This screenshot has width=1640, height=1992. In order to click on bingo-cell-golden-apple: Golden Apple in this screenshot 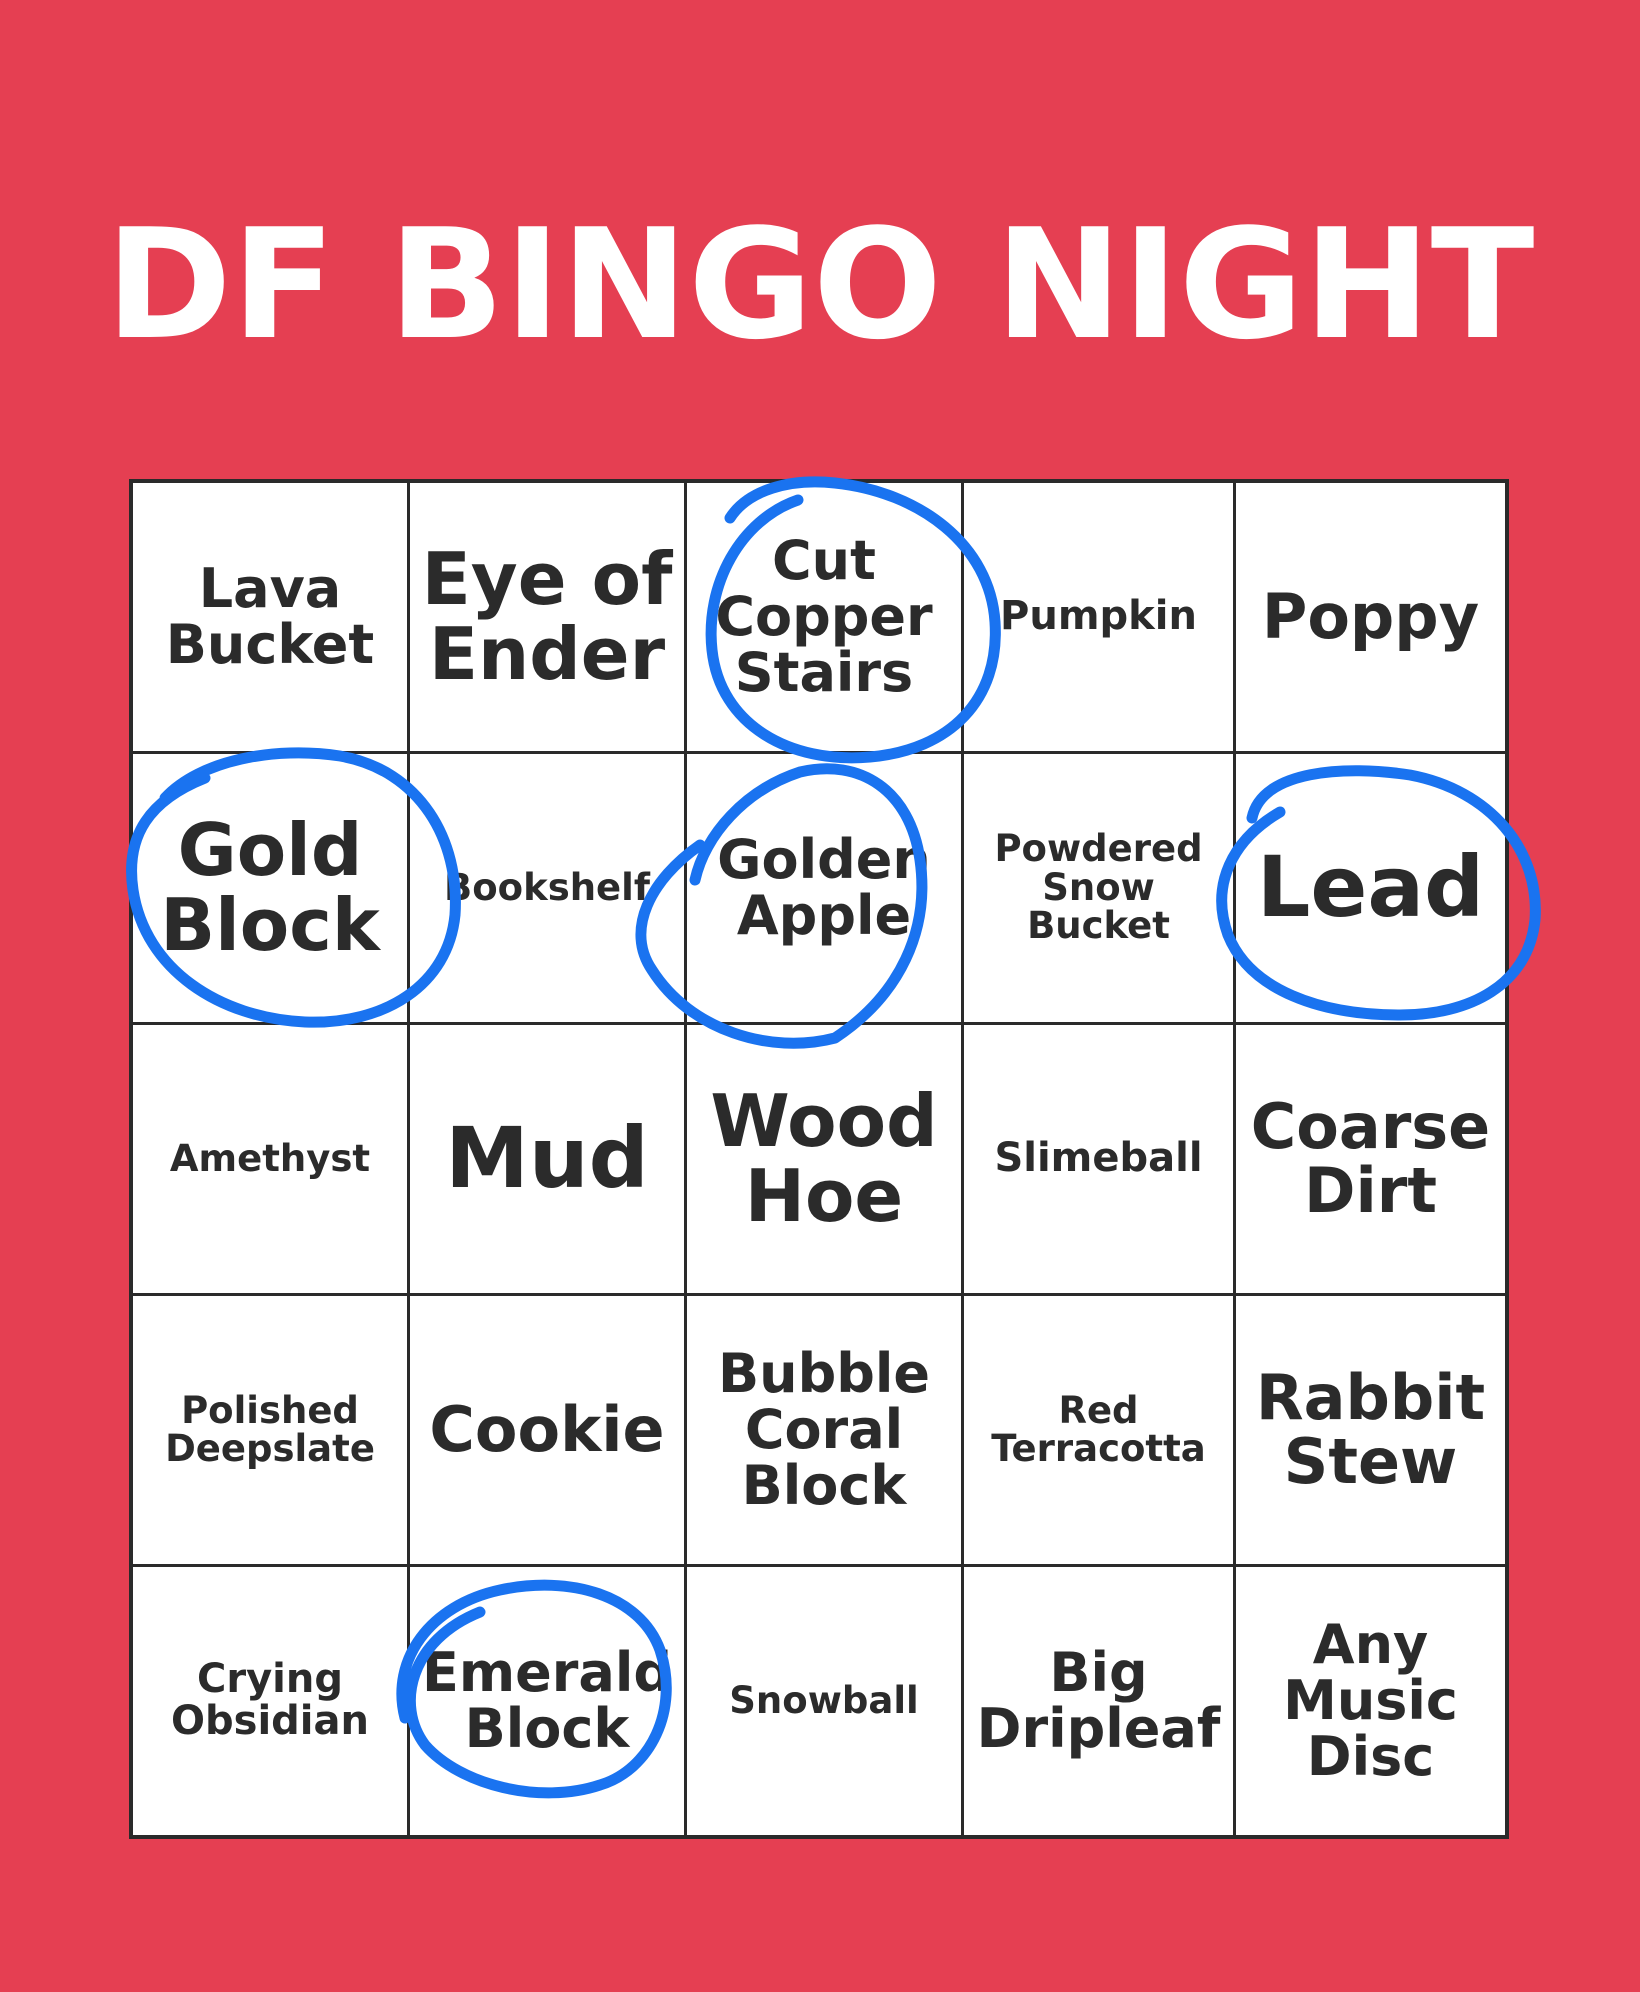, I will do `click(825, 889)`.